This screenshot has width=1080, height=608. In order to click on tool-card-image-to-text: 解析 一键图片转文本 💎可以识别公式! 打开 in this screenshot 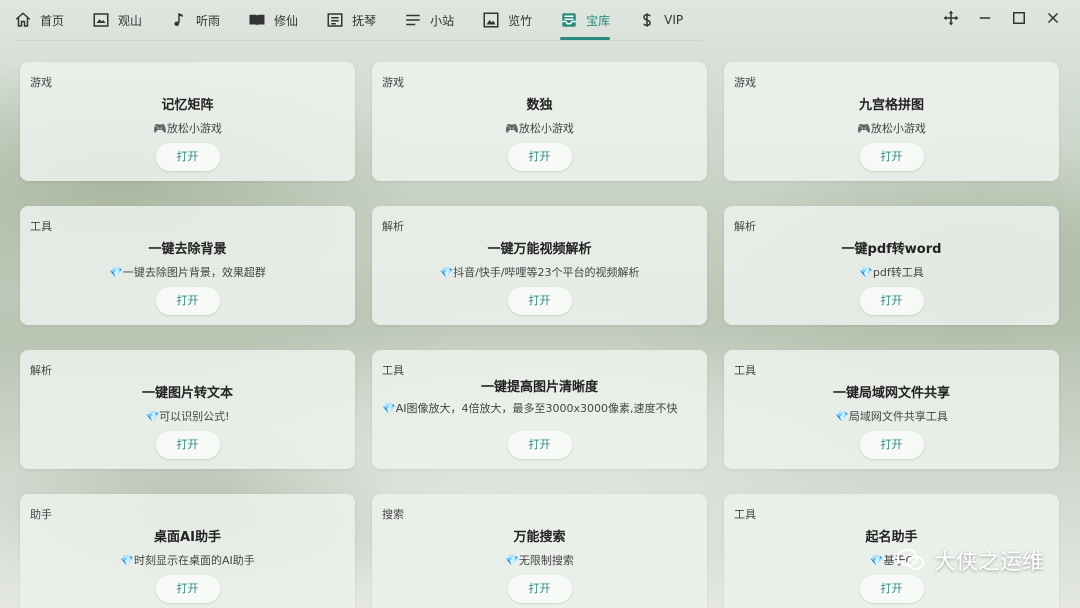, I will do `click(187, 409)`.